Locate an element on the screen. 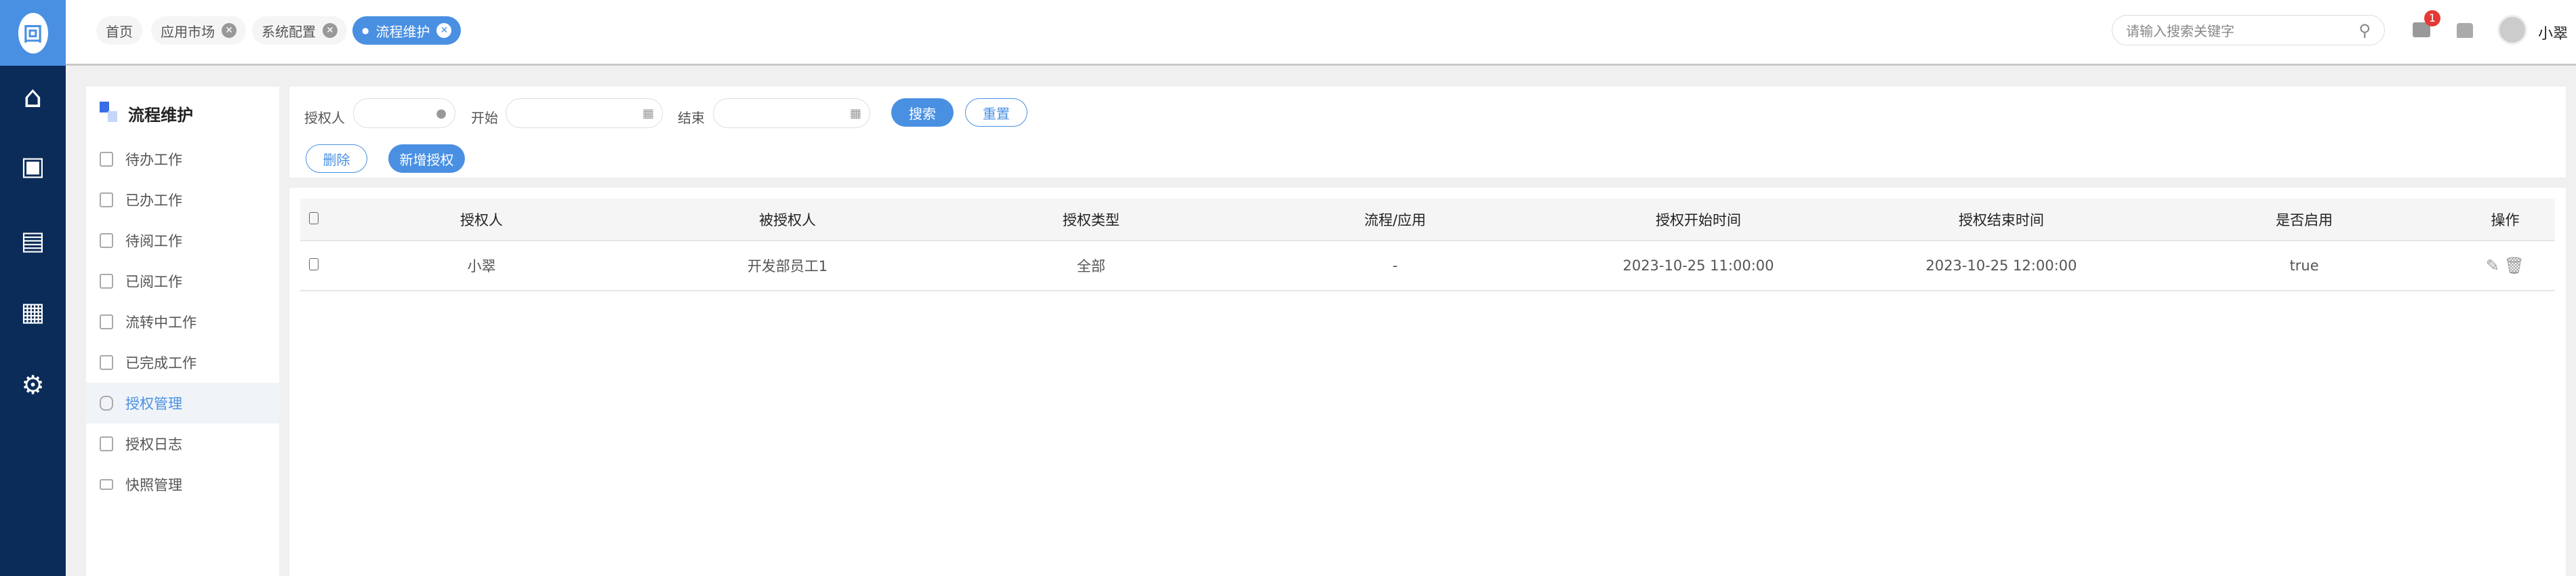 The width and height of the screenshot is (2576, 576). tab-process-maintenance: ● 流程维护 ✕ is located at coordinates (407, 30).